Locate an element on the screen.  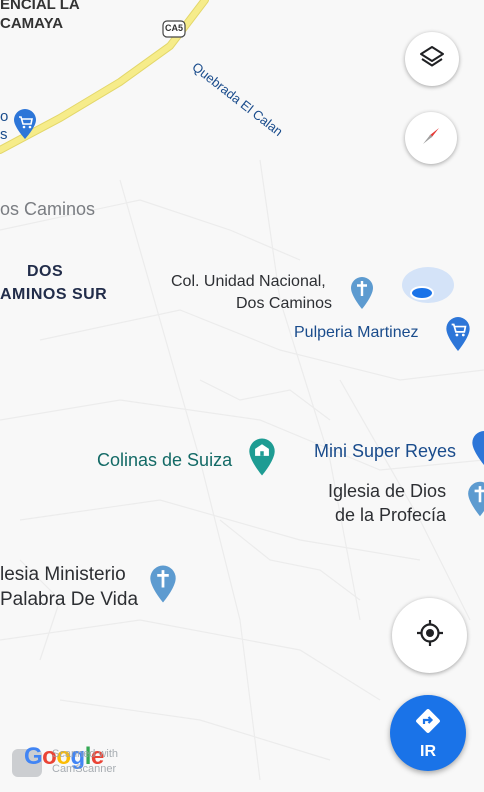
directions-label: IR is located at coordinates (428, 751).